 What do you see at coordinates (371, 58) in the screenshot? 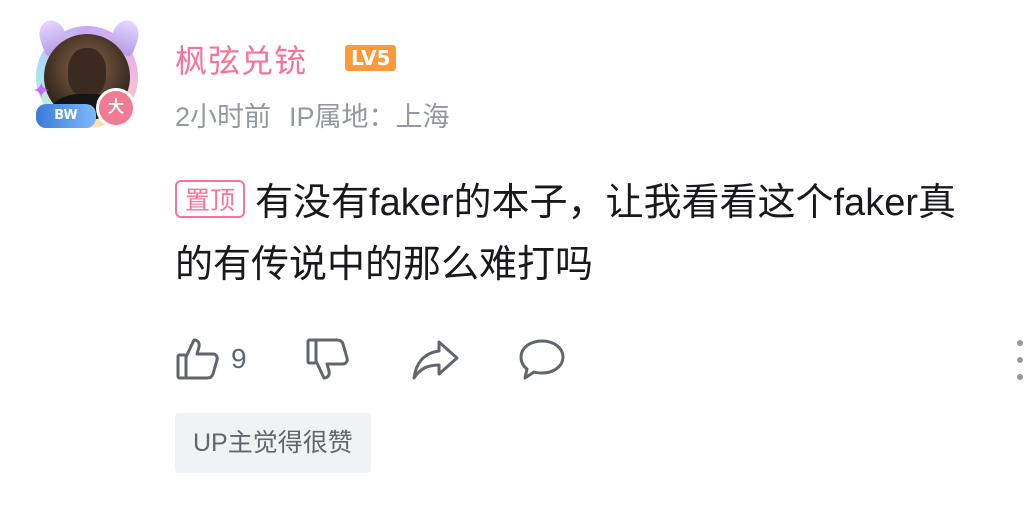
I see `user-level-badge: LV5` at bounding box center [371, 58].